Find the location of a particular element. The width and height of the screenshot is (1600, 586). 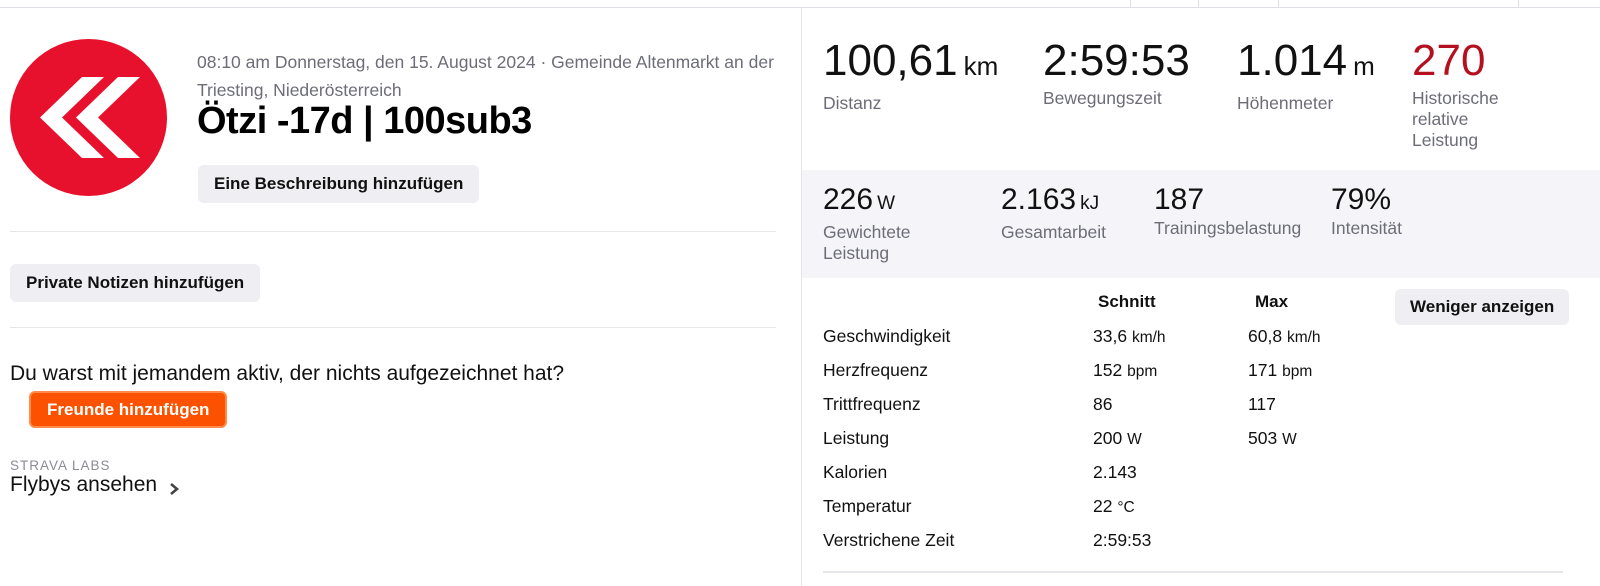

table-row: Kalorien 2.143 is located at coordinates (1103, 479).